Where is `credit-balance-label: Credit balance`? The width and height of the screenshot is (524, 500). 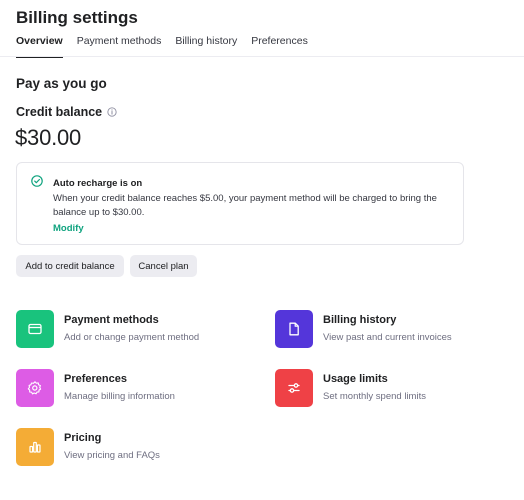
credit-balance-label: Credit balance is located at coordinates (66, 112).